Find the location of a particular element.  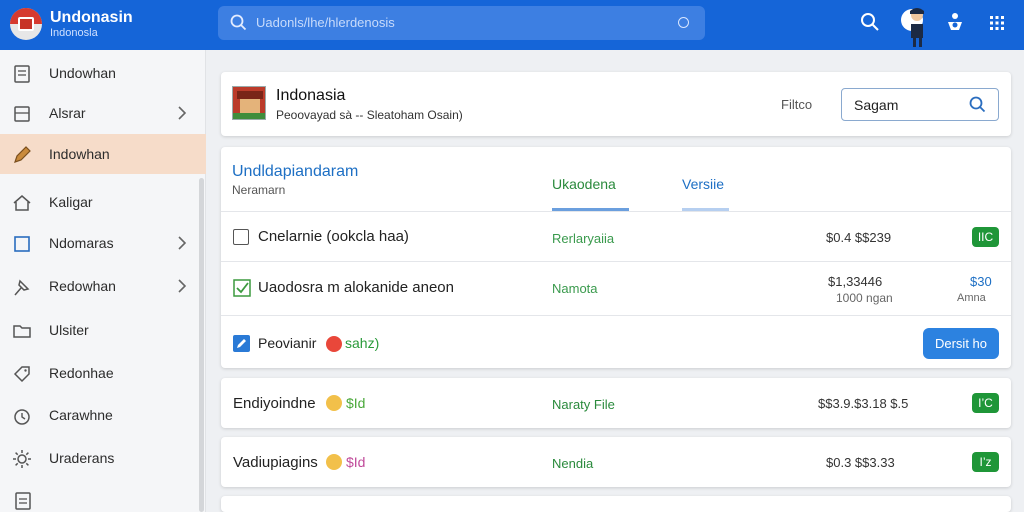

row-title: Uaodosra m alokanide aneon is located at coordinates (356, 287).